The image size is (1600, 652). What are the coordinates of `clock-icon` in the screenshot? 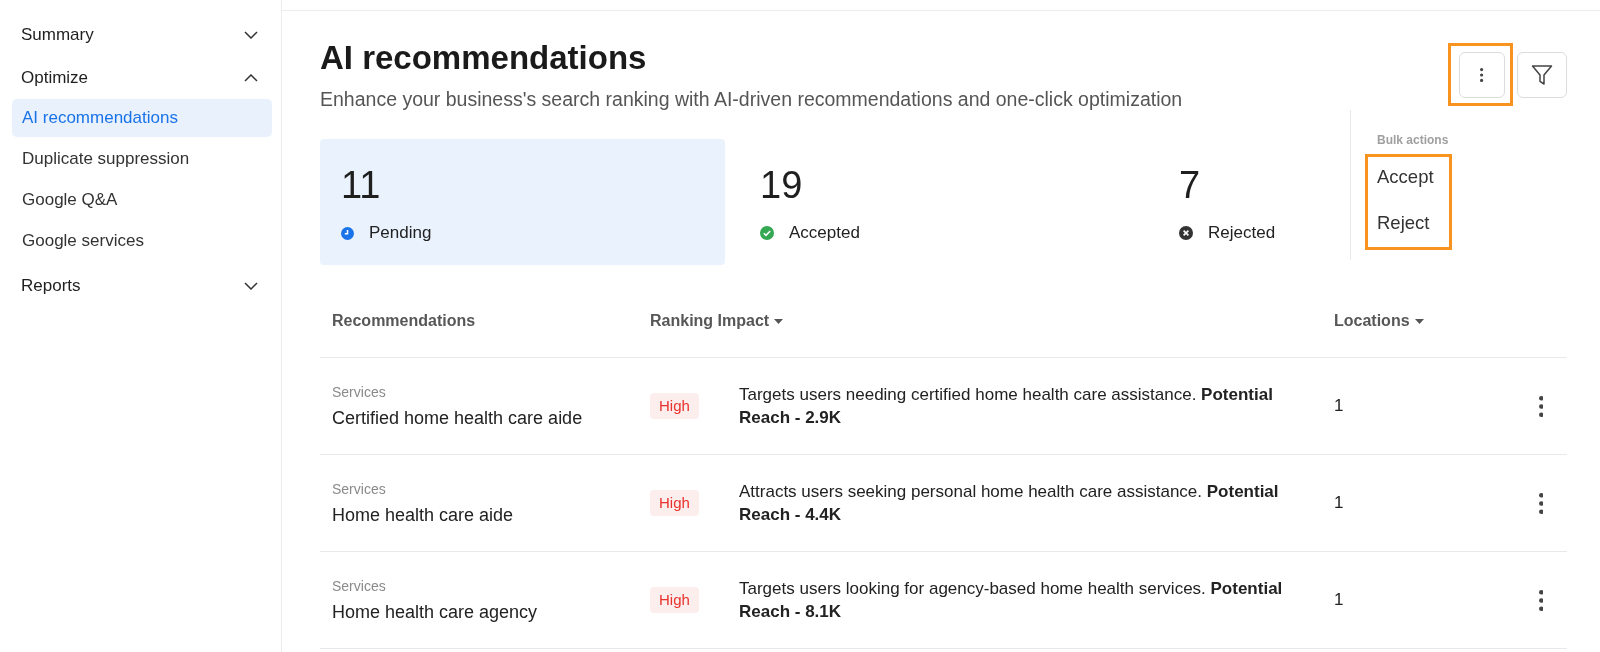 It's located at (347, 233).